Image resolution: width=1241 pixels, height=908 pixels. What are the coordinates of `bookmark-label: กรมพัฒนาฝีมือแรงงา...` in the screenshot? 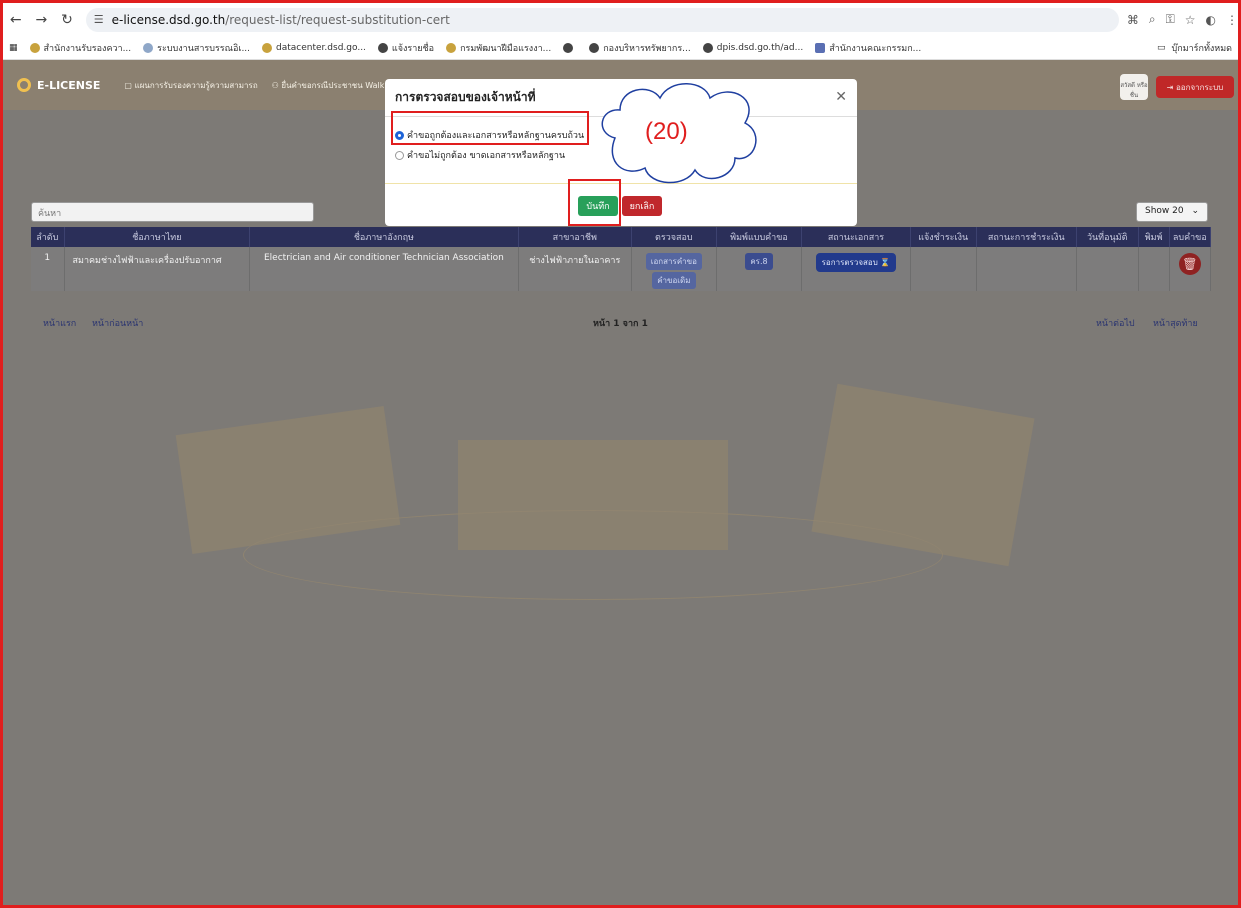 It's located at (506, 48).